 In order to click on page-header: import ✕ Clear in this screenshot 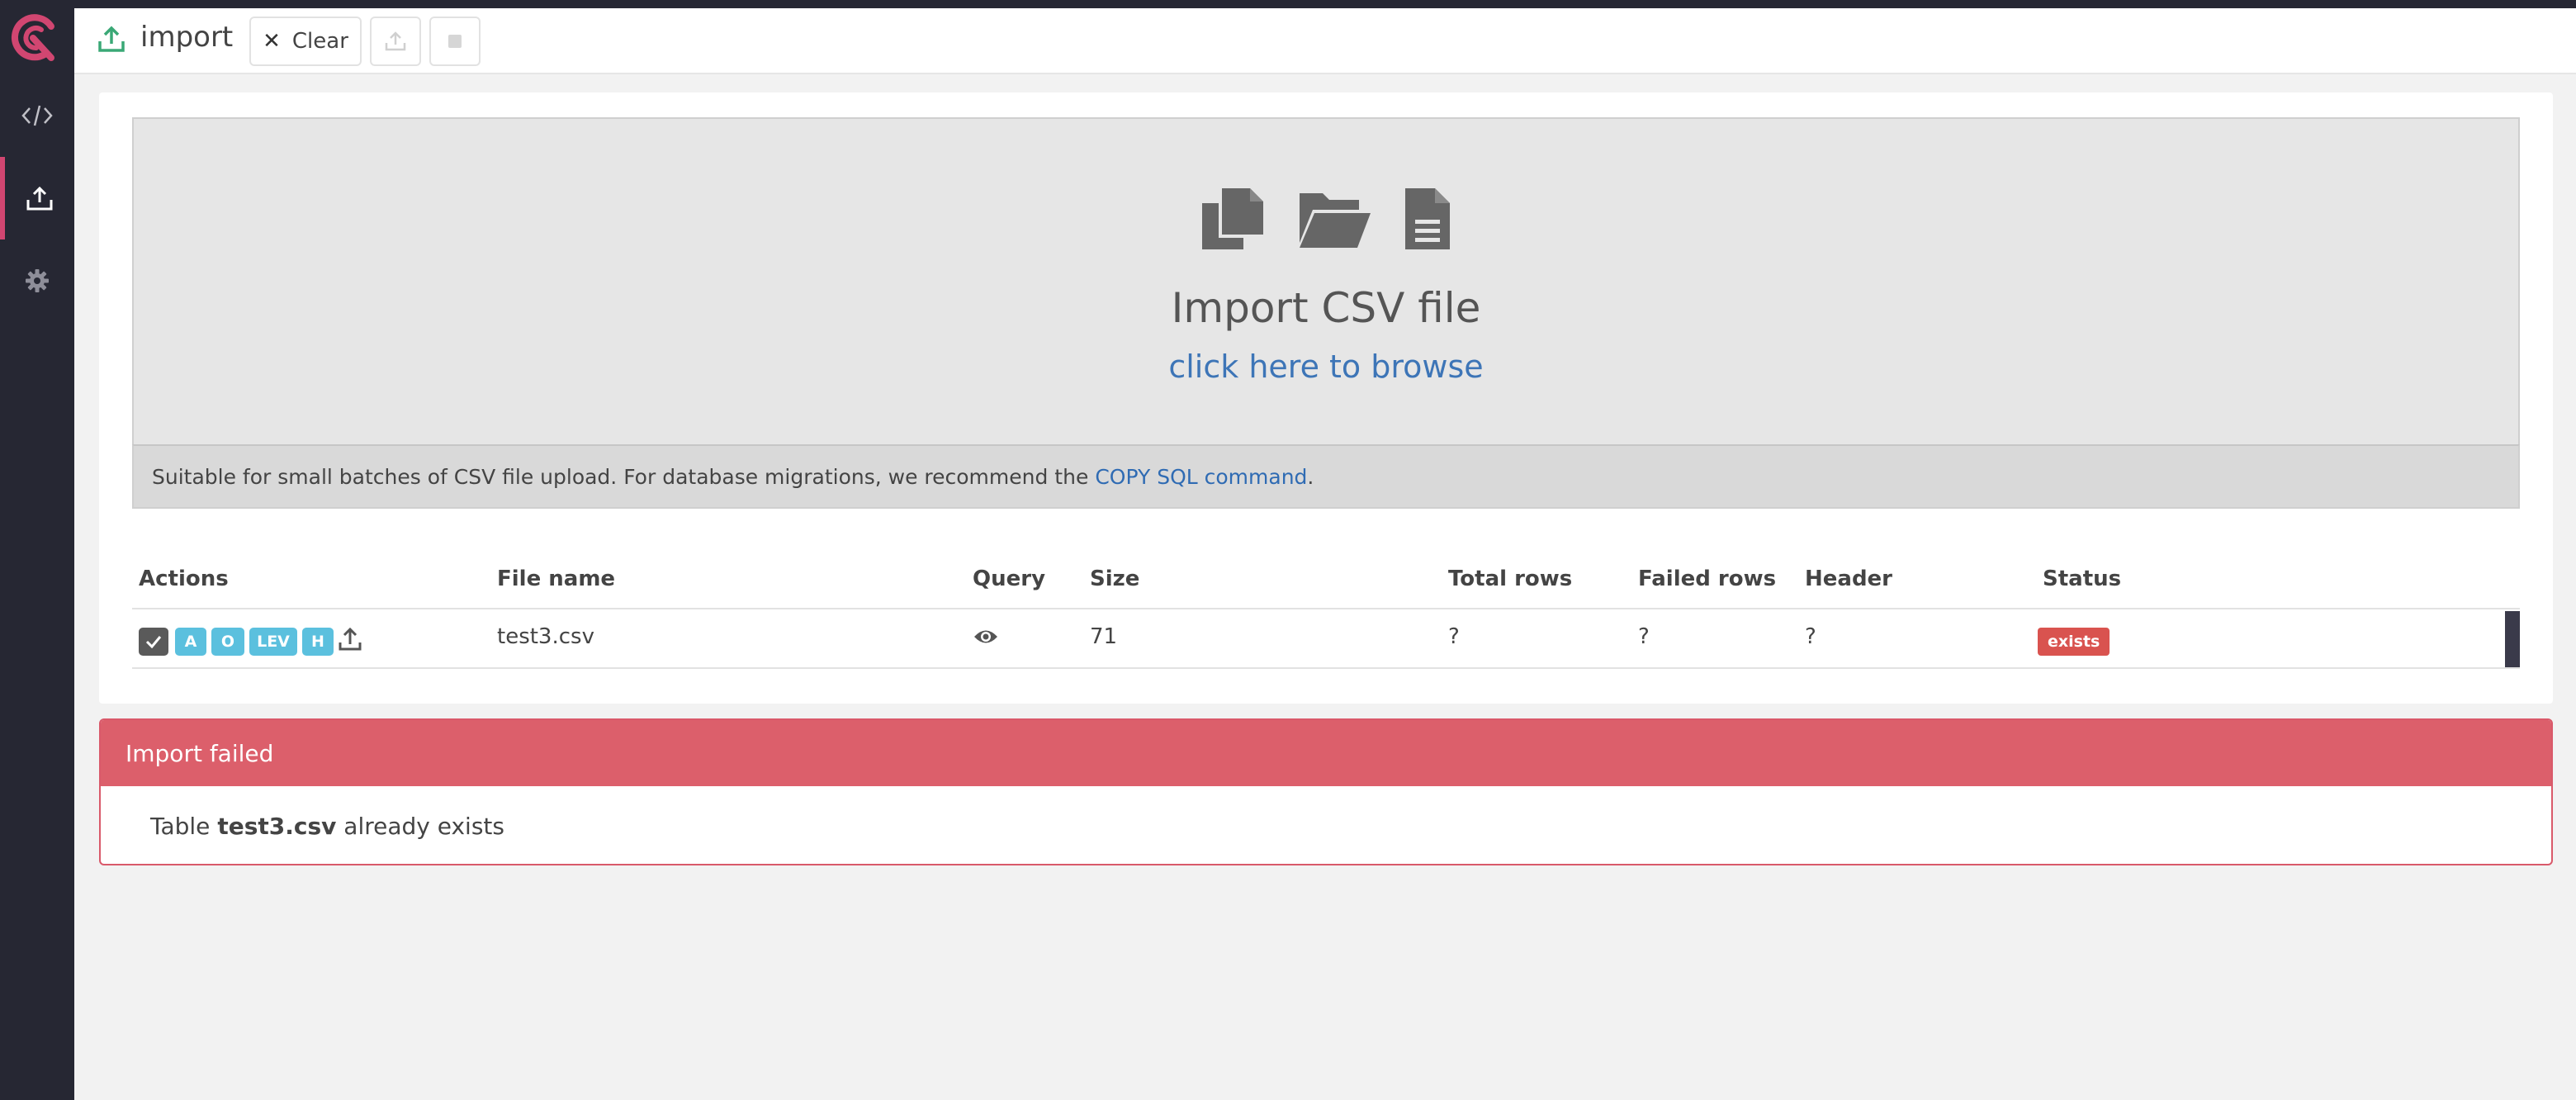, I will do `click(1325, 41)`.